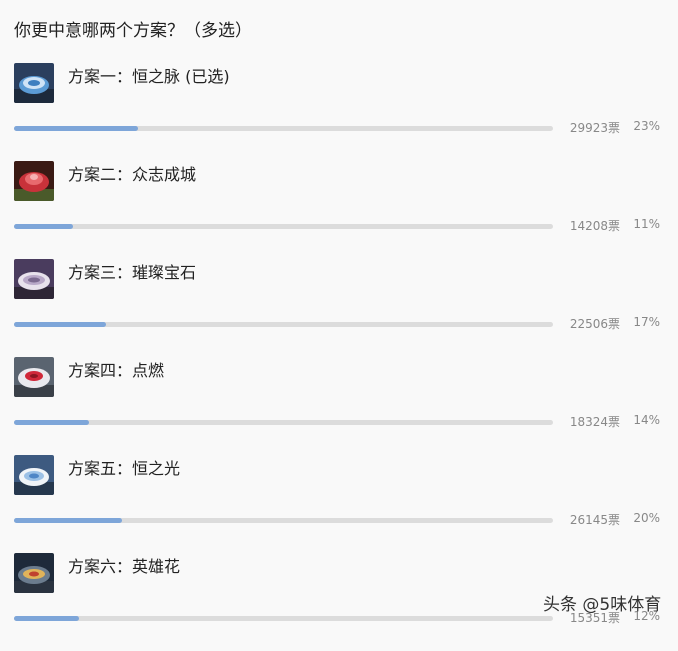  What do you see at coordinates (34, 279) in the screenshot?
I see `stadium-night-icon` at bounding box center [34, 279].